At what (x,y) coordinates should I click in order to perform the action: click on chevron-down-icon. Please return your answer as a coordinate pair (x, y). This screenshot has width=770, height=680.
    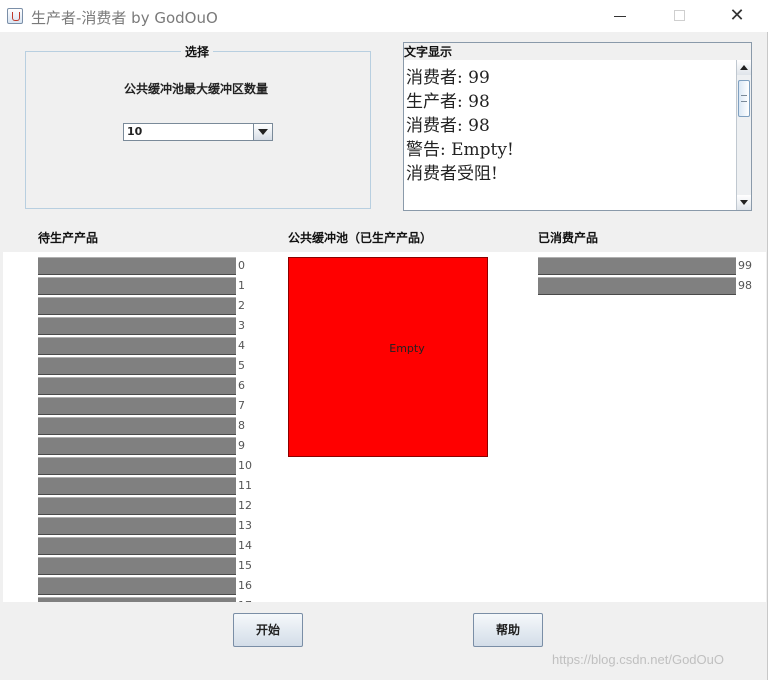
    Looking at the image, I should click on (262, 132).